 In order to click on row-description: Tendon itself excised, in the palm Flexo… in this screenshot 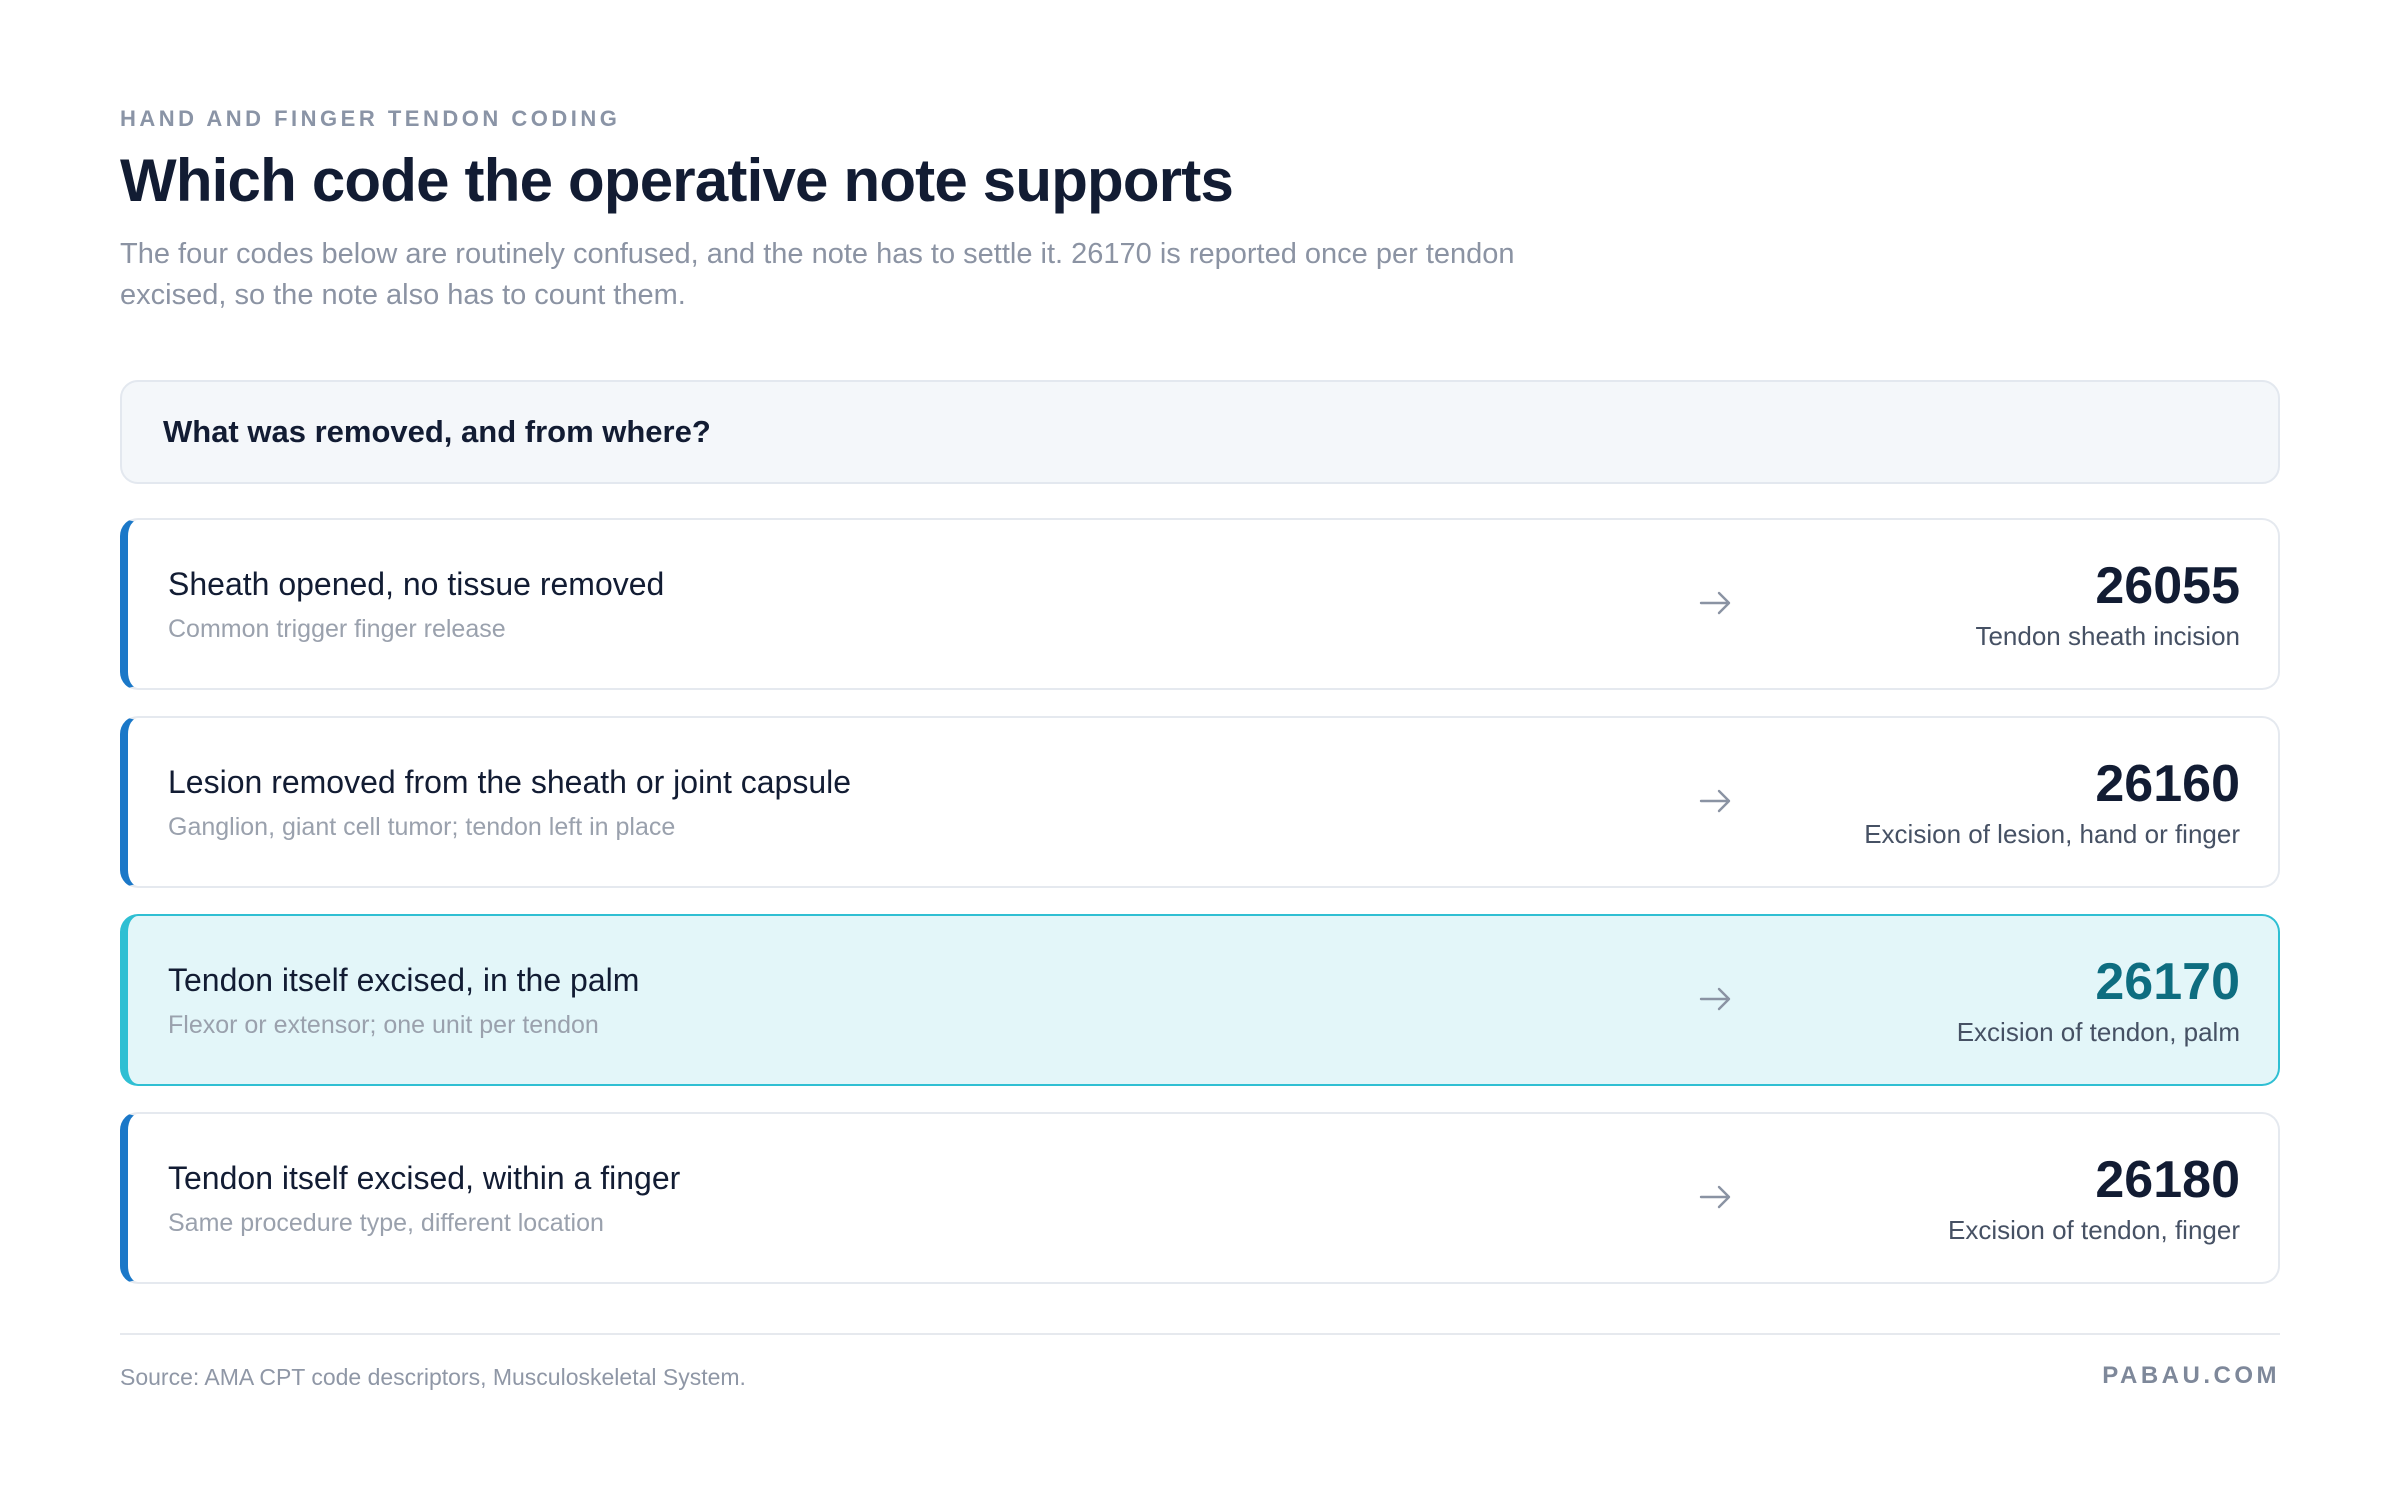, I will do `click(403, 1000)`.